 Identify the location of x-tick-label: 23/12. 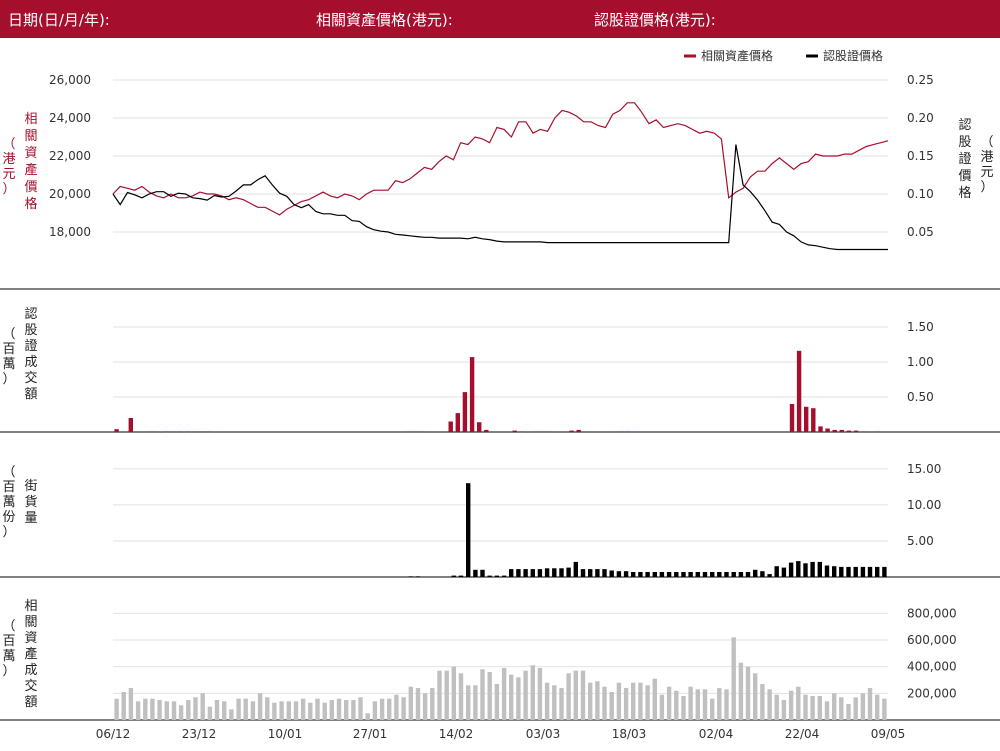
(199, 734).